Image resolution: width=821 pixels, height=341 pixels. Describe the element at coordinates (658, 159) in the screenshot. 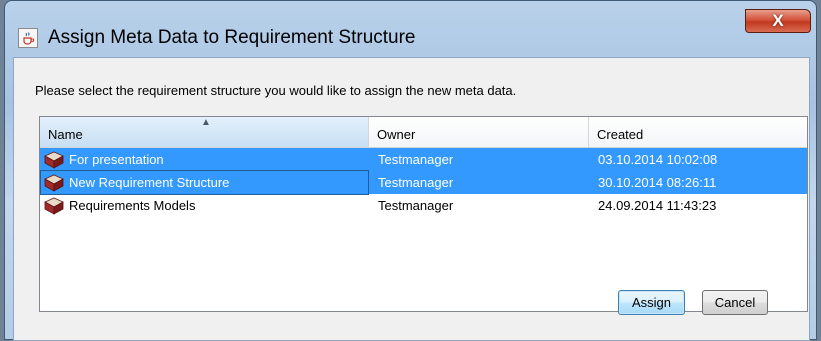

I see `row-created: 03.10.2014 10:02:08` at that location.